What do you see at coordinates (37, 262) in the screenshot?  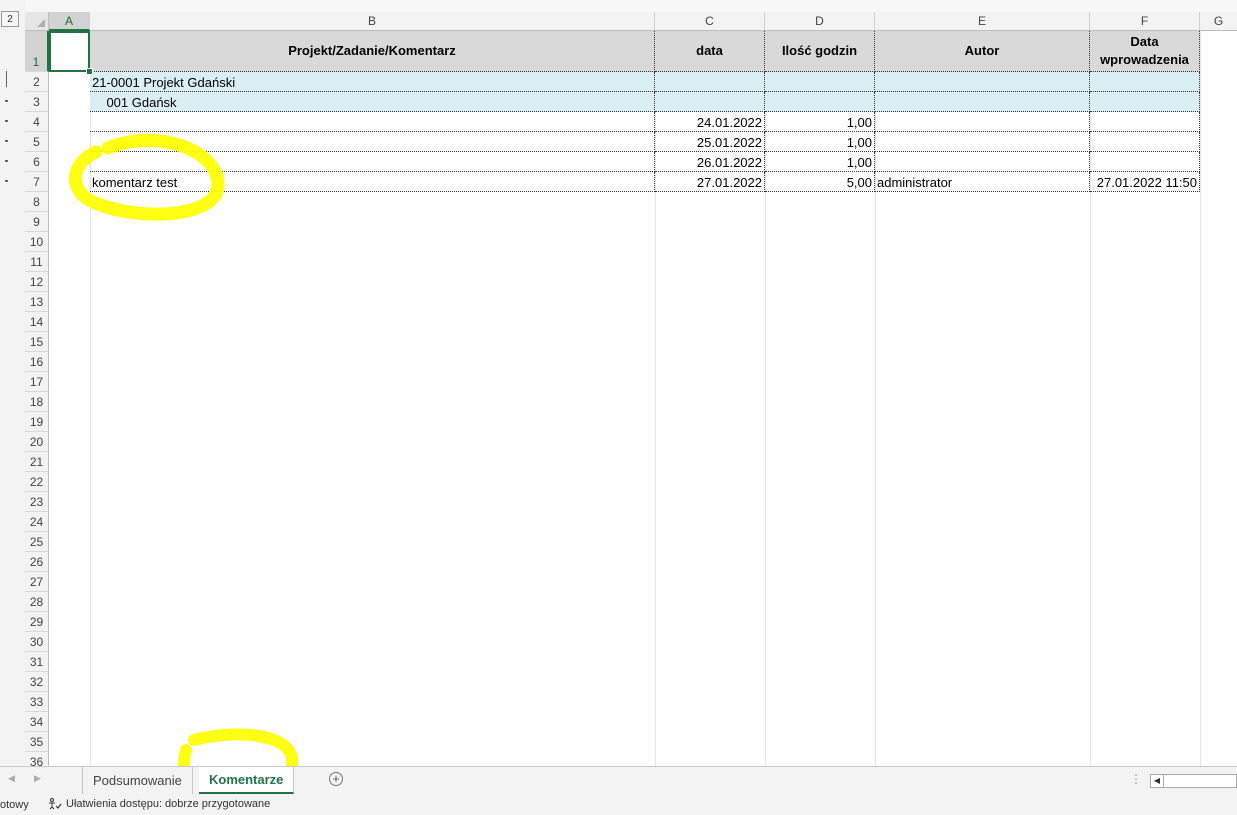 I see `row-header: 11` at bounding box center [37, 262].